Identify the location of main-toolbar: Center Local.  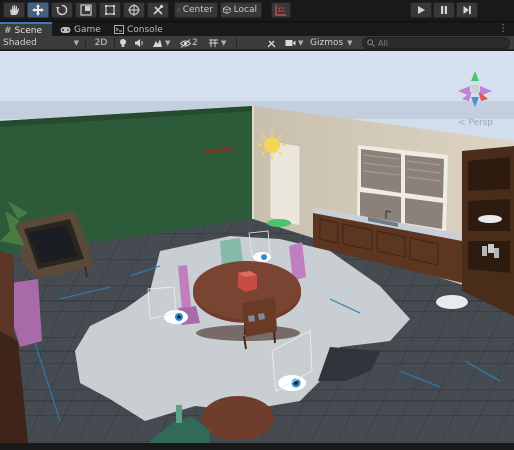
(257, 10).